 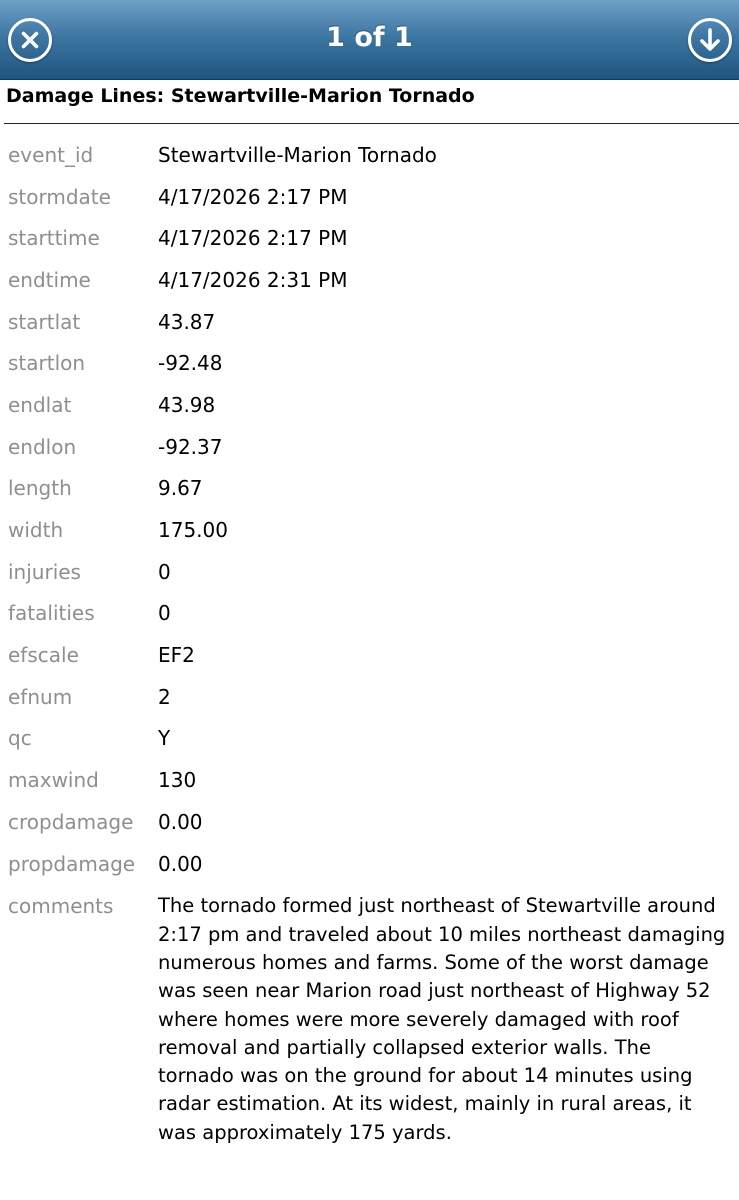 I want to click on attribute-row-fatalities: fatalities 0, so click(x=369, y=614).